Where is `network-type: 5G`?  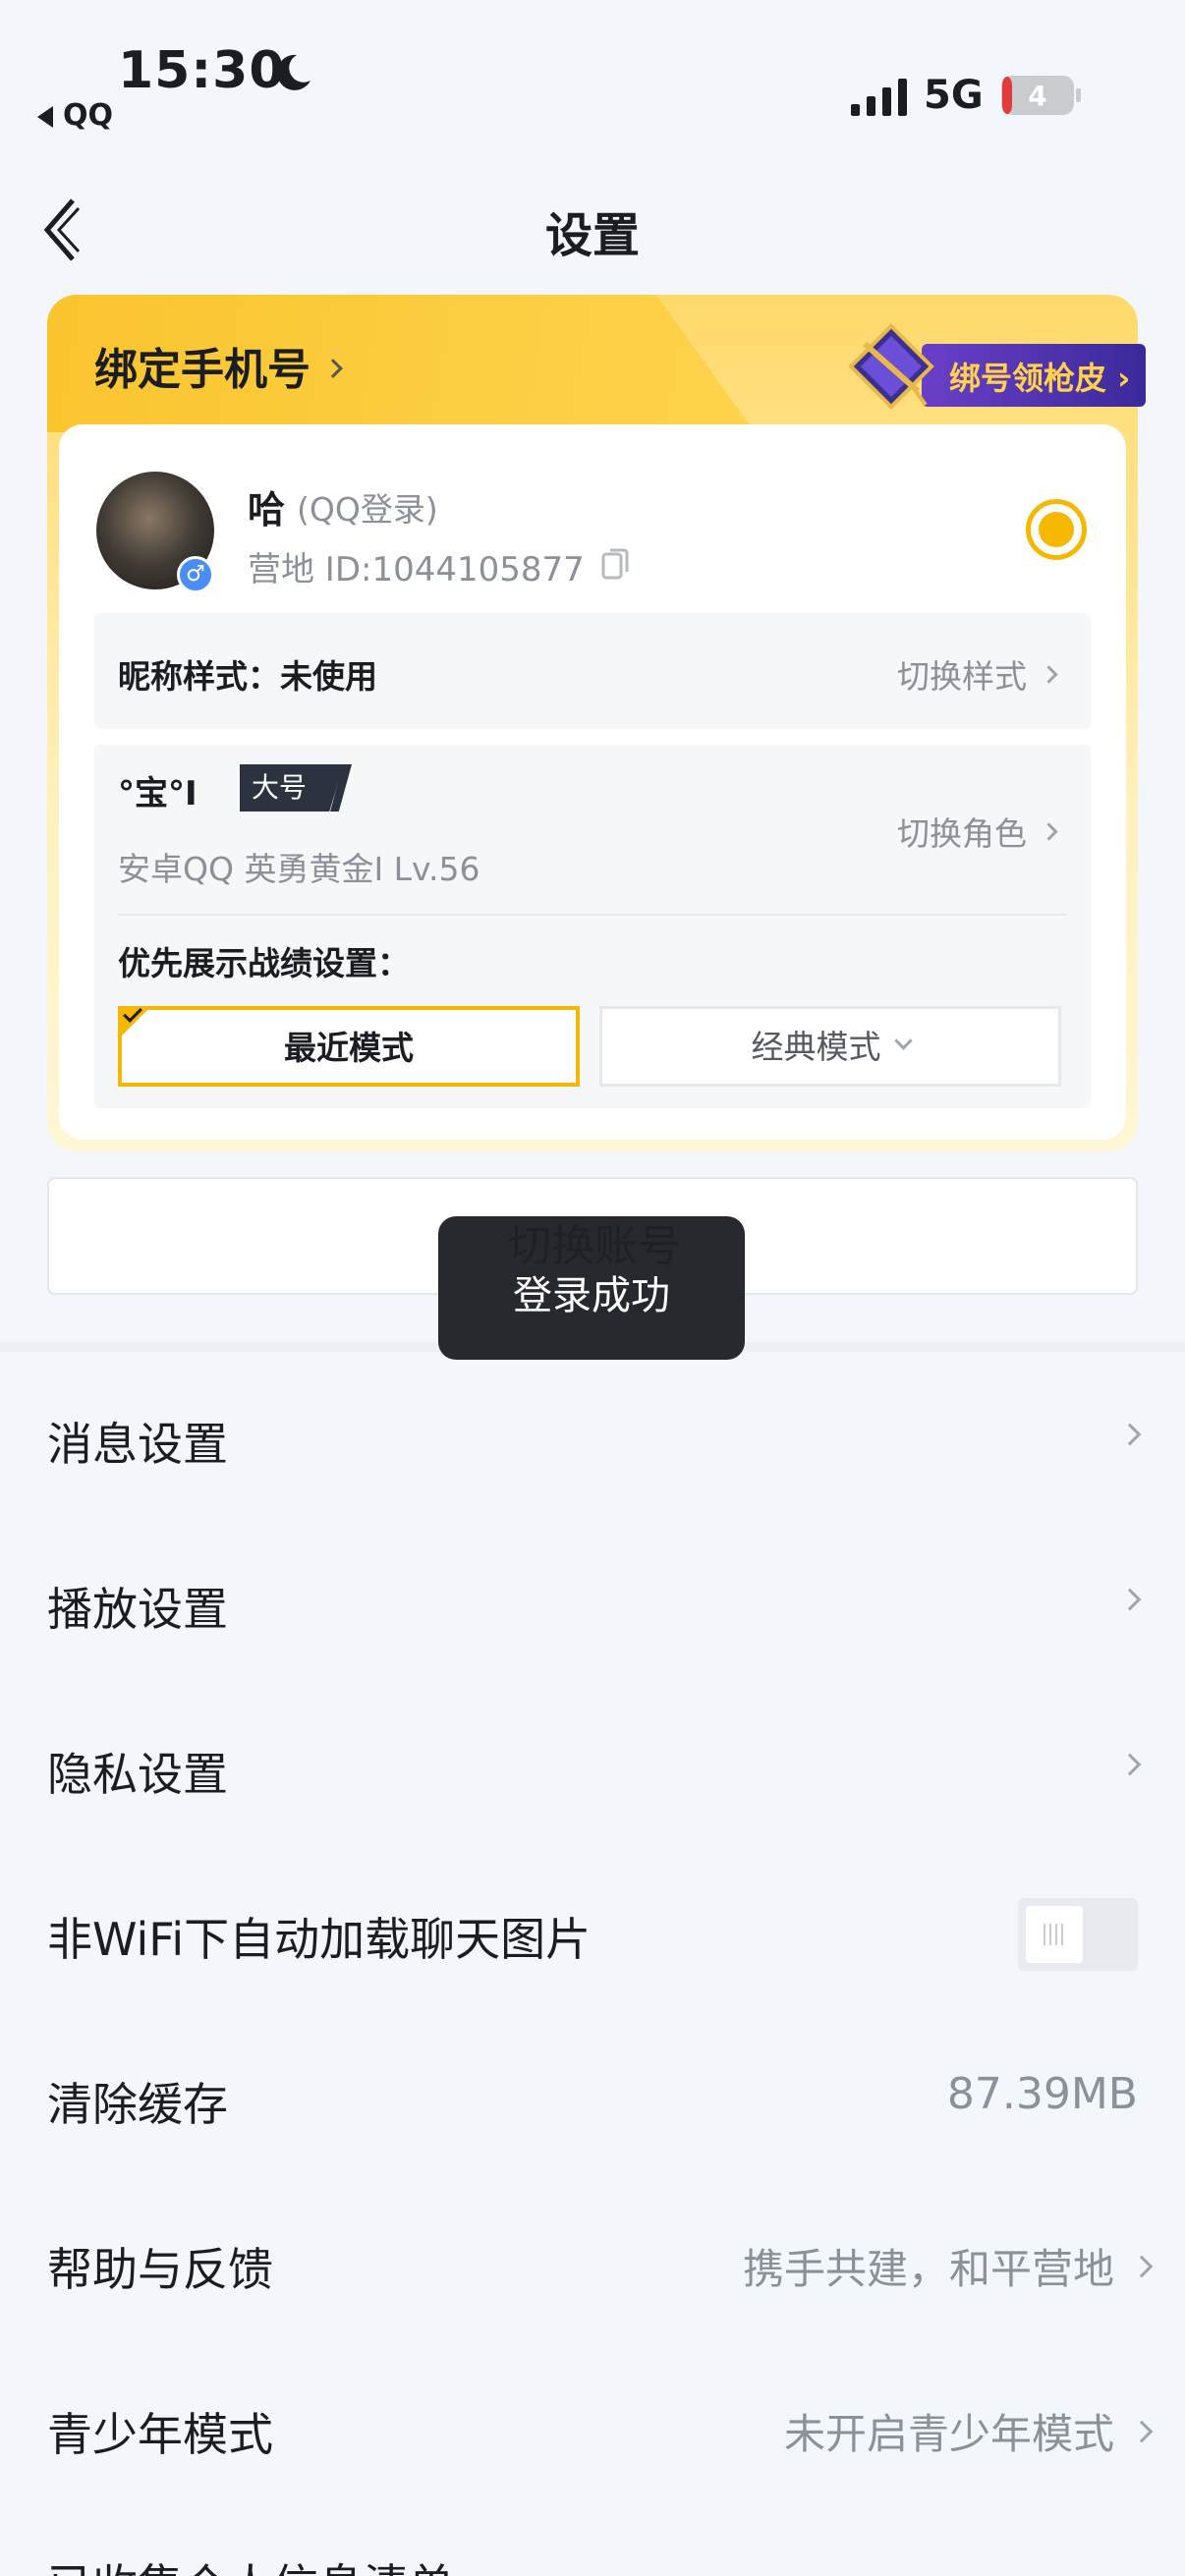 network-type: 5G is located at coordinates (954, 95).